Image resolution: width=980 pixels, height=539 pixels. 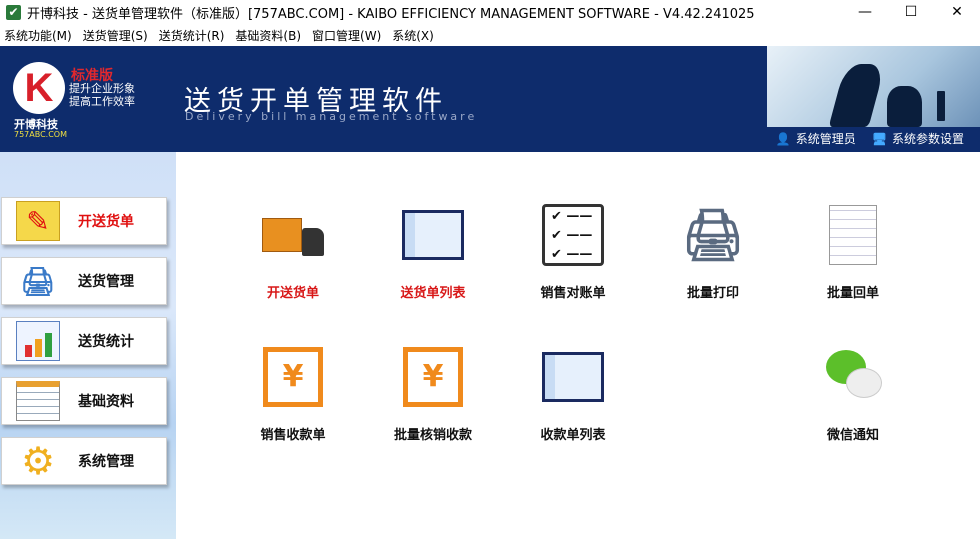 I want to click on sidebar-item-new-delivery: ✎ 开送货单, so click(x=84, y=221).